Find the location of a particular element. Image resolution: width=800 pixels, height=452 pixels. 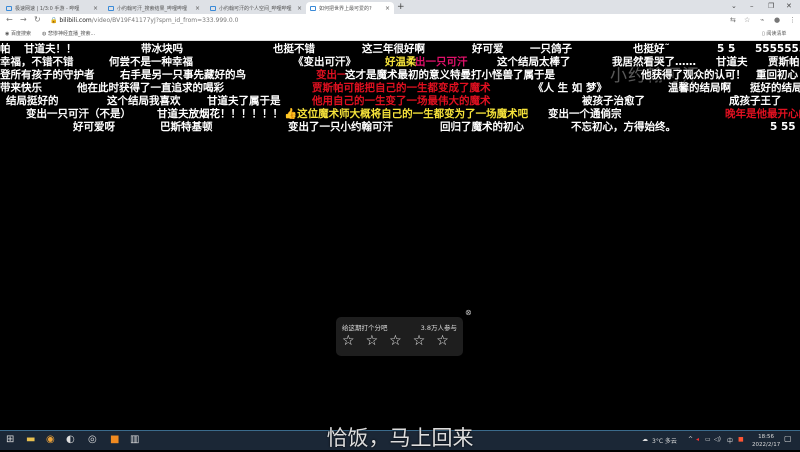

profile-icon: ● is located at coordinates (777, 20).